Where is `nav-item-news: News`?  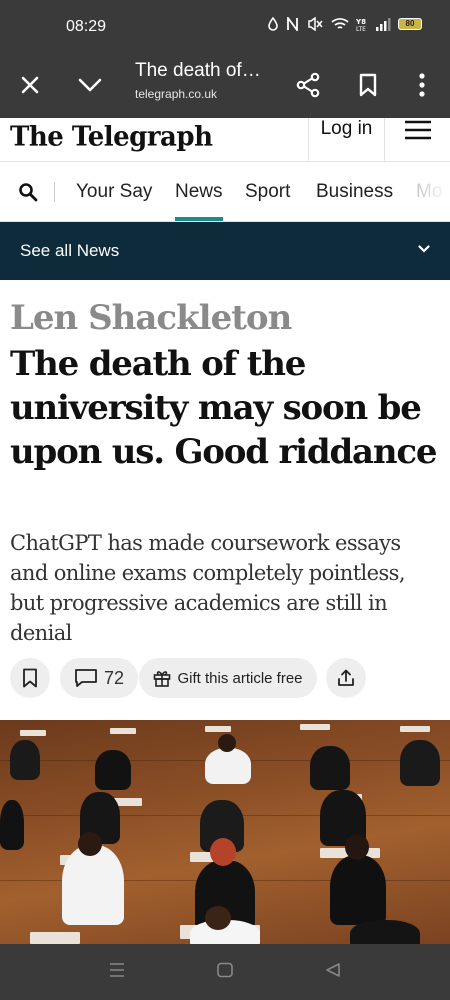 nav-item-news: News is located at coordinates (199, 201).